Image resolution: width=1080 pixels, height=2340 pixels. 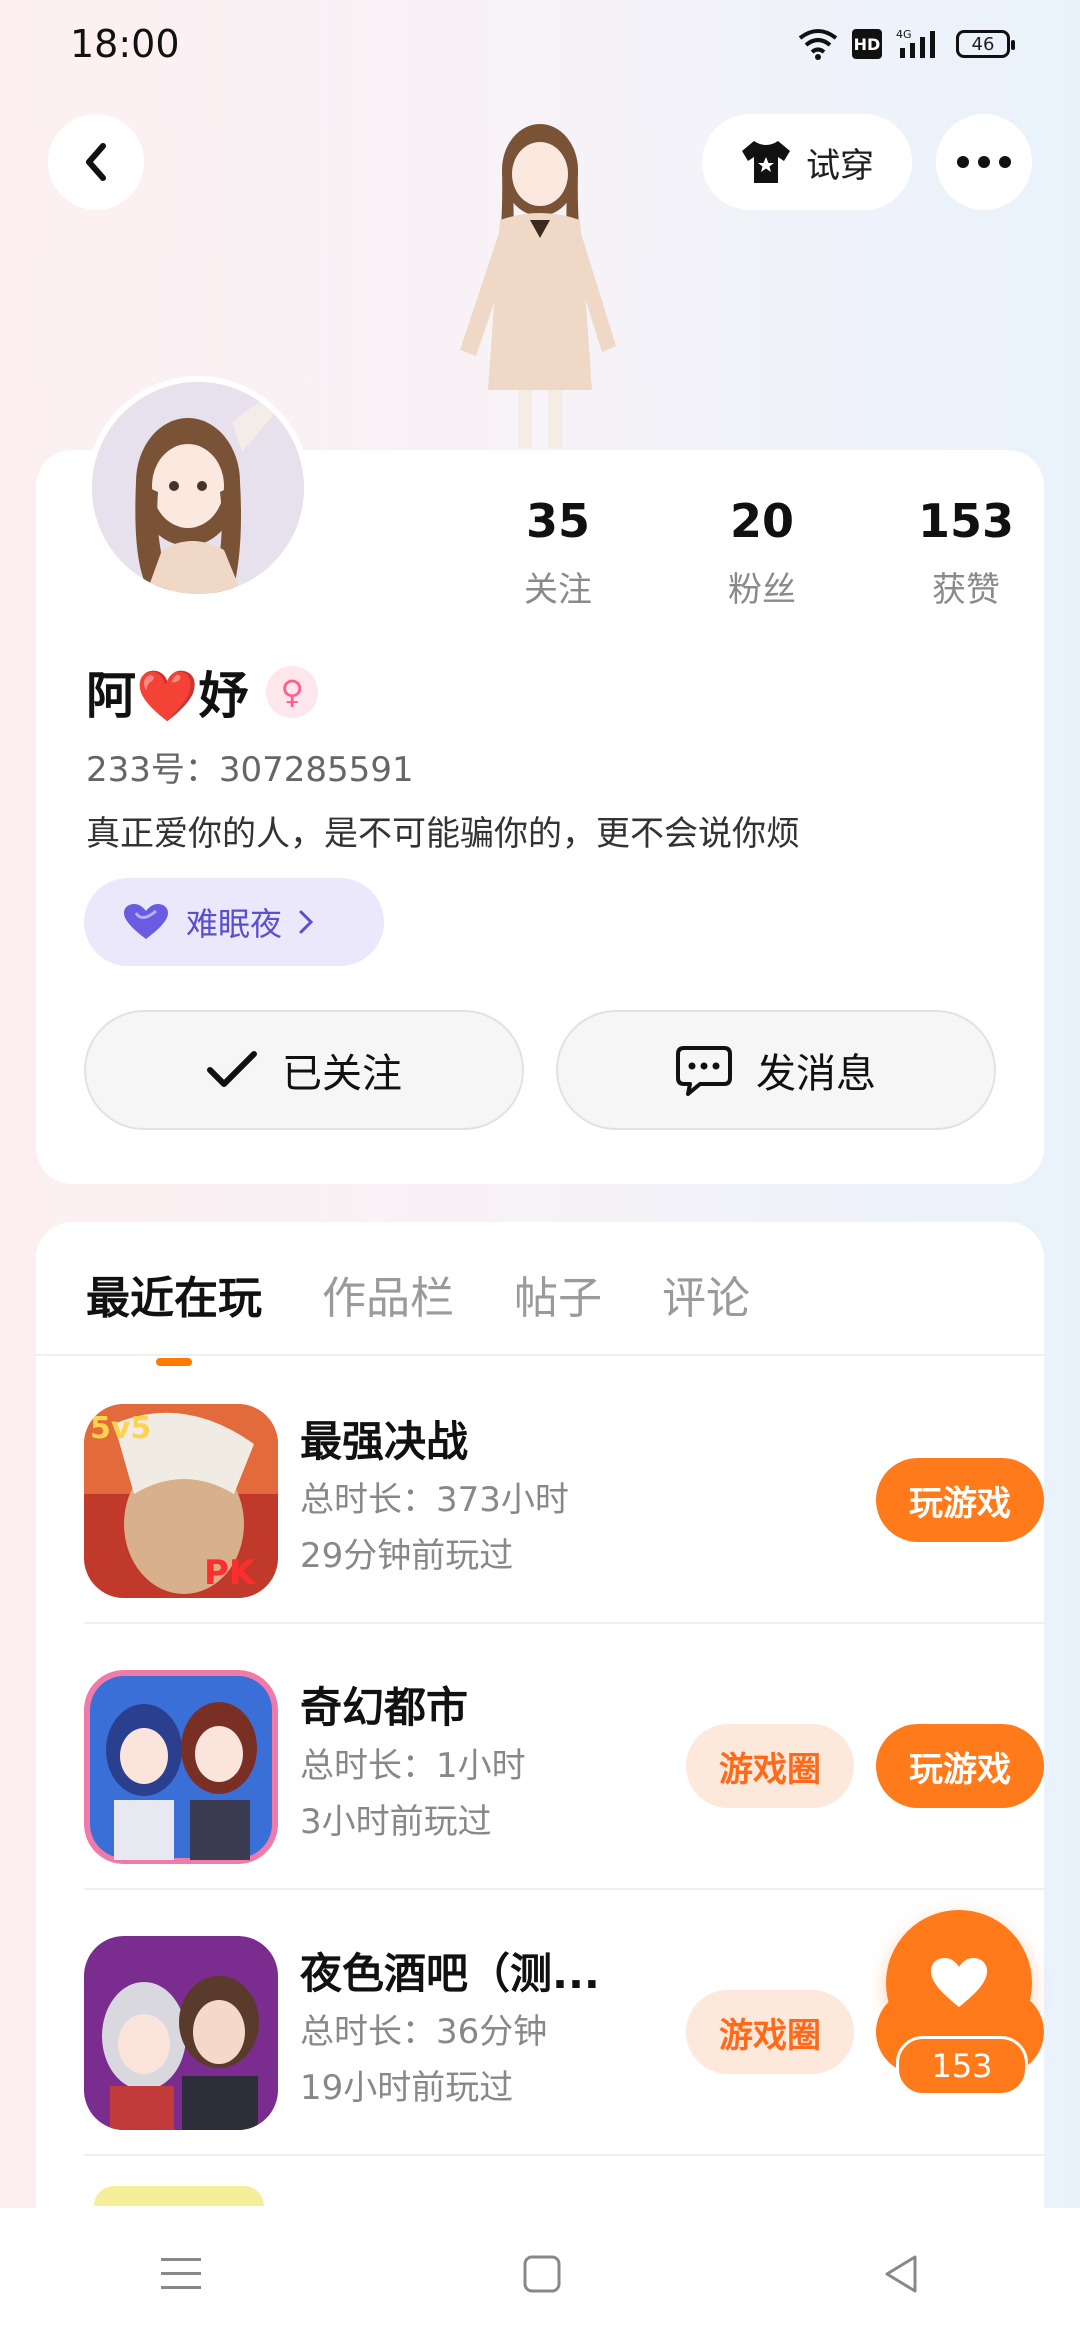 I want to click on svg-text: 5v5, so click(x=120, y=1428).